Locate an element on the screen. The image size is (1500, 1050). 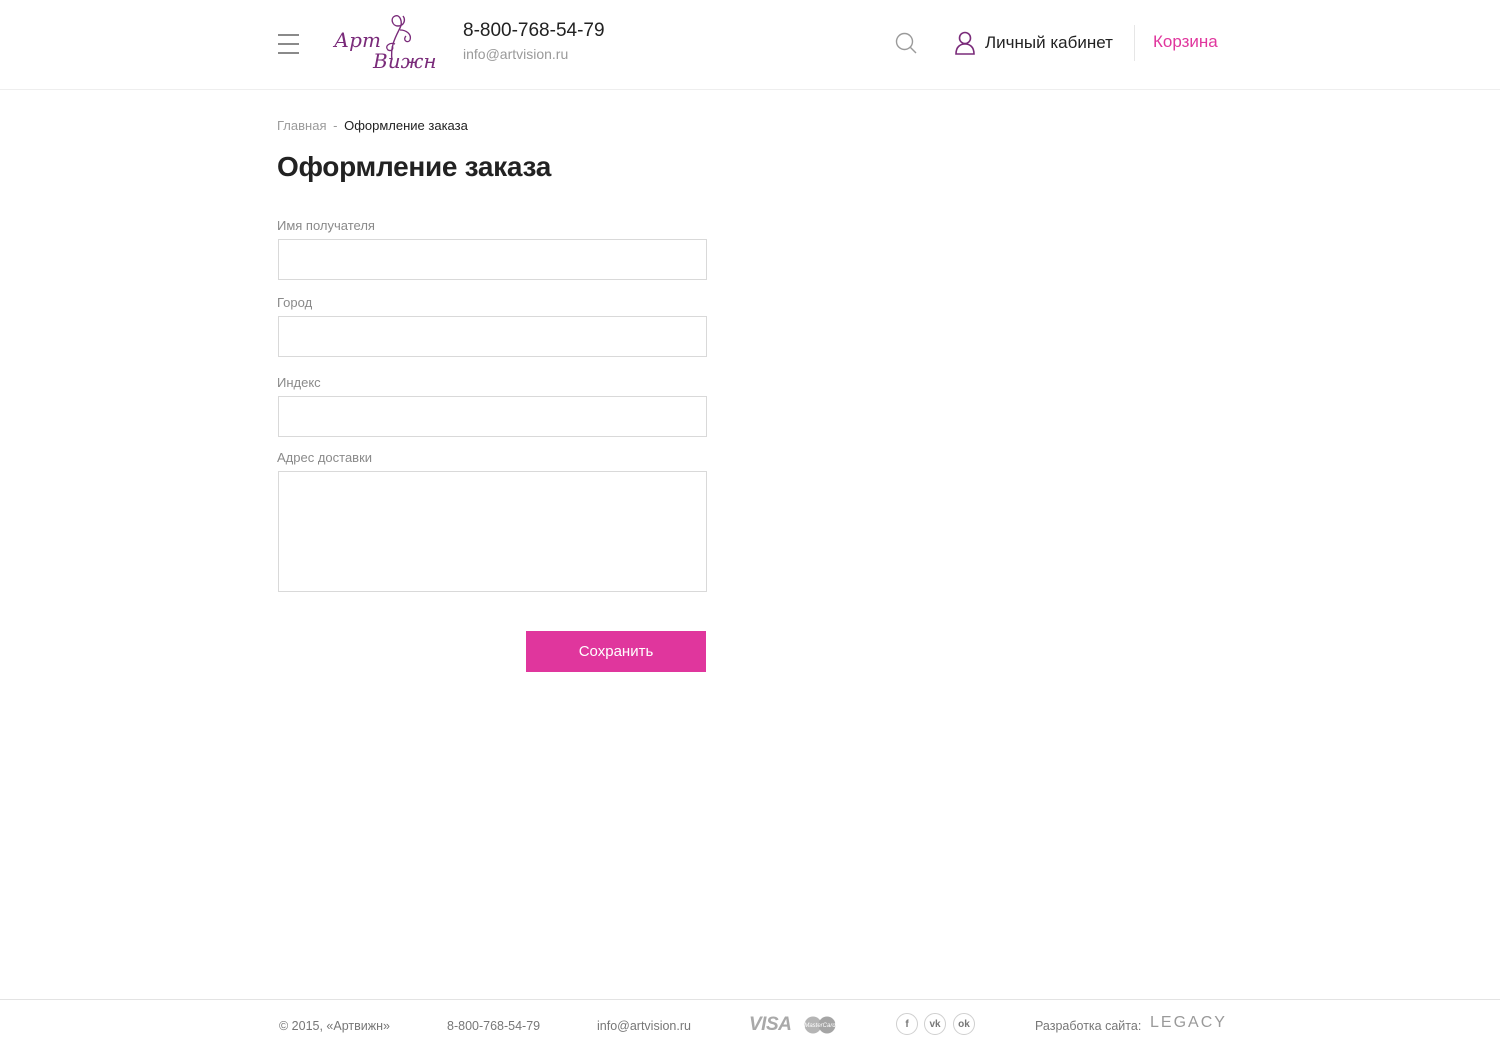
footer-dev-label: Разработка сайта: is located at coordinates (1088, 1026).